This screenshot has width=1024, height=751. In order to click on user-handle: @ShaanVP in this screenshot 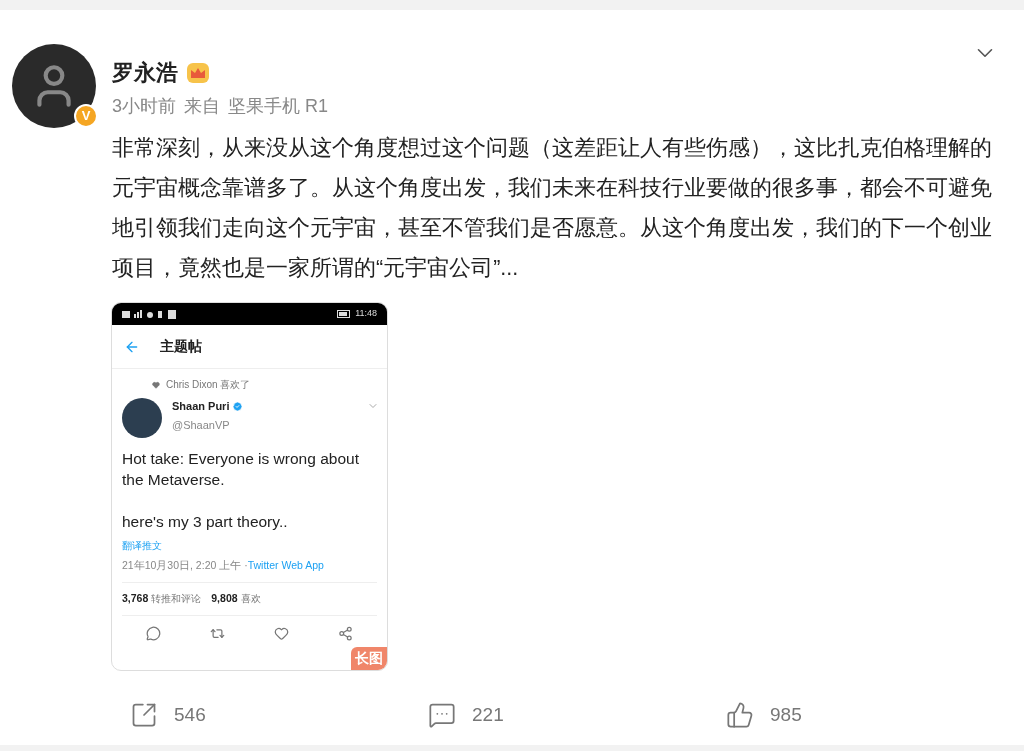, I will do `click(201, 425)`.